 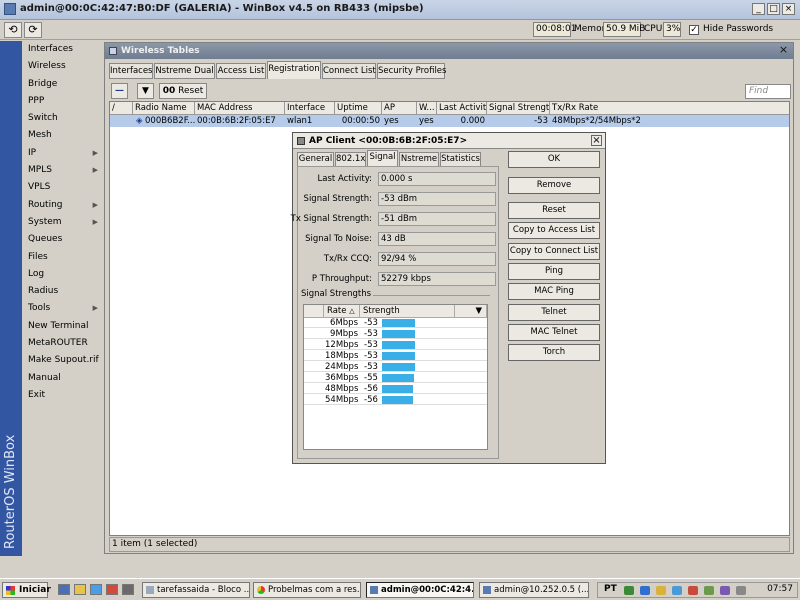 I want to click on column-header-uptime: Uptime, so click(x=358, y=108).